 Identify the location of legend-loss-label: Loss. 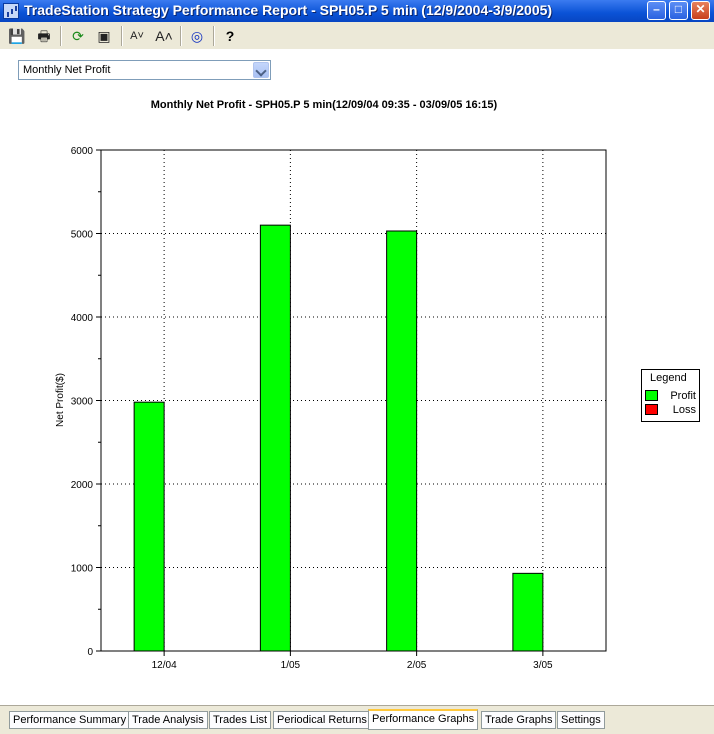
(684, 410).